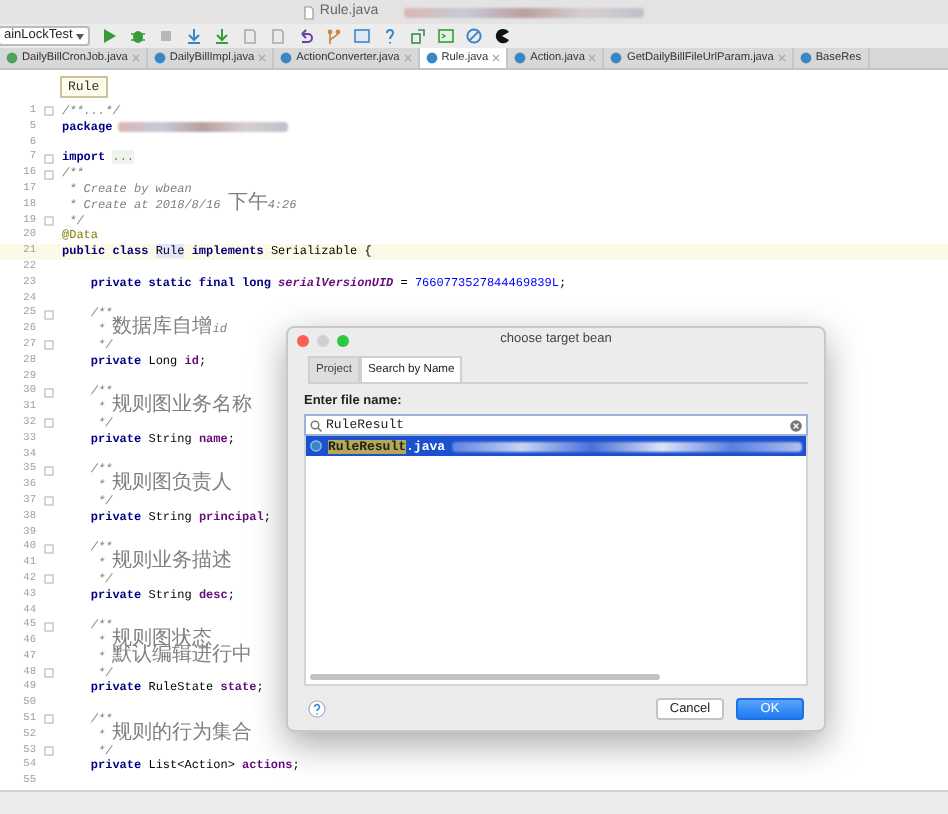 This screenshot has height=814, width=948. Describe the element at coordinates (308, 12) in the screenshot. I see `file-icon` at that location.